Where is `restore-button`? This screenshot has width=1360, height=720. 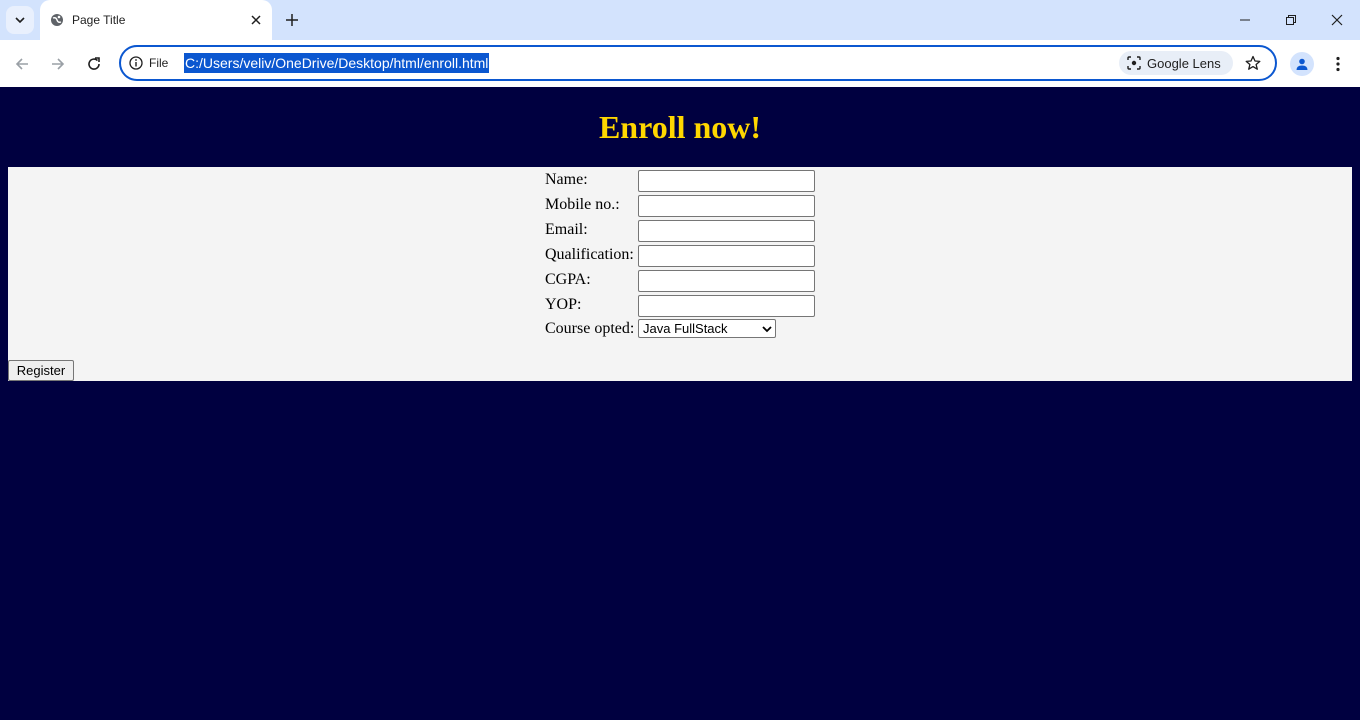 restore-button is located at coordinates (1291, 20).